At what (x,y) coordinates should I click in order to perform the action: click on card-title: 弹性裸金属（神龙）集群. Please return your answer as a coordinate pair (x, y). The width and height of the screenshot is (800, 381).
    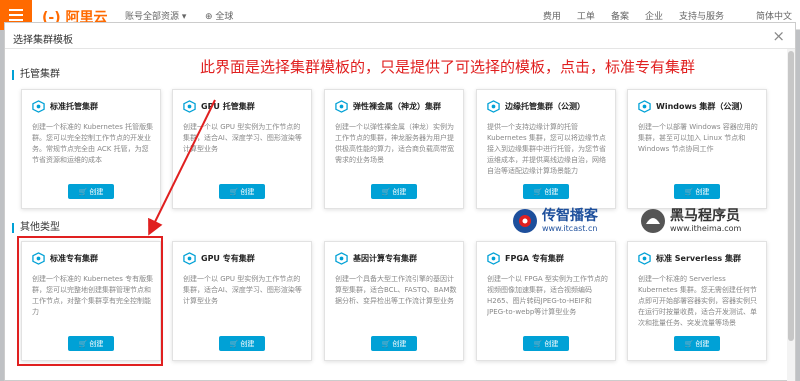
    Looking at the image, I should click on (397, 106).